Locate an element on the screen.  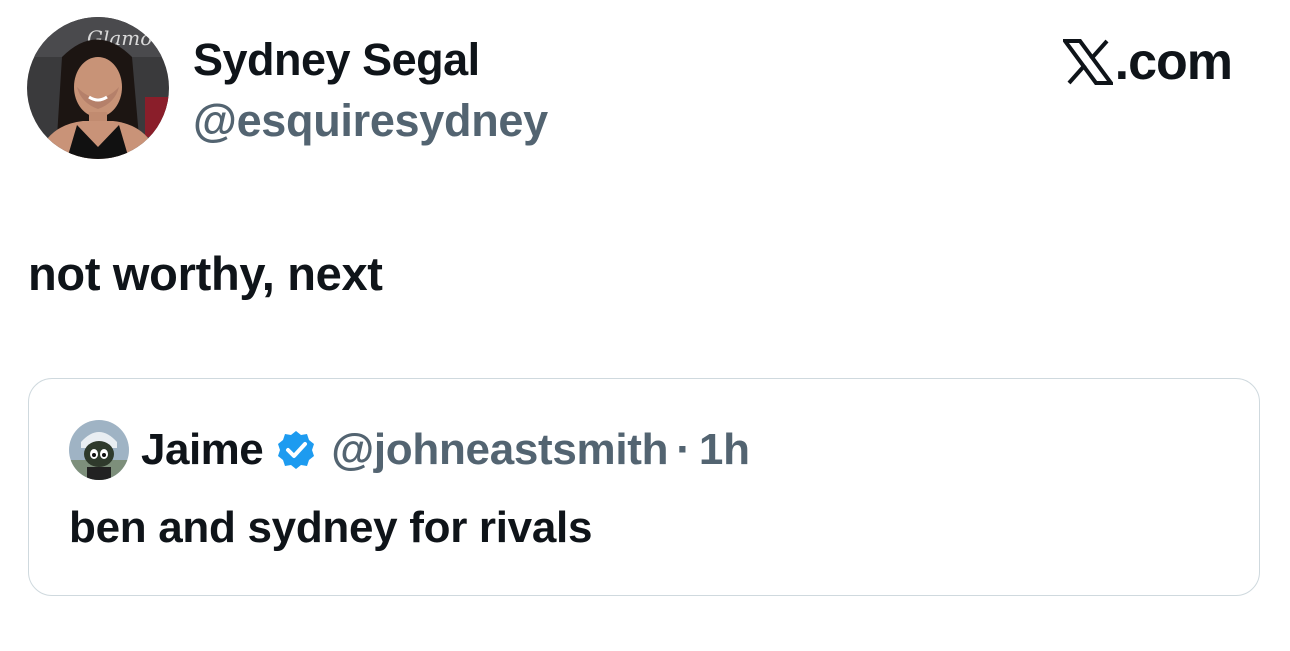
verified-badge-icon is located at coordinates (296, 450).